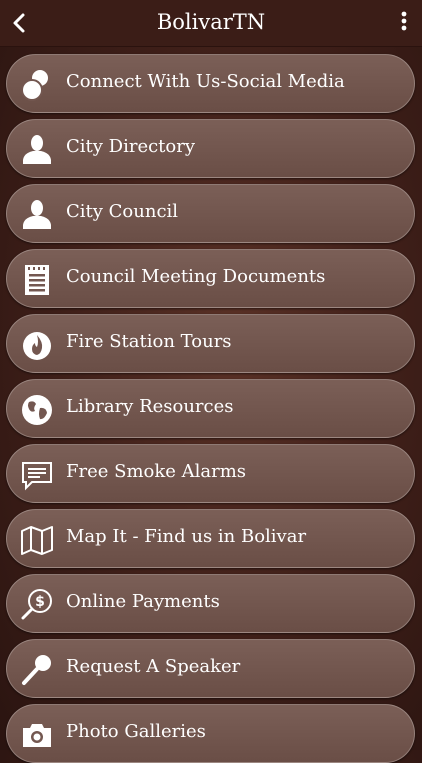 The width and height of the screenshot is (422, 763). What do you see at coordinates (37, 670) in the screenshot?
I see `microphone-icon` at bounding box center [37, 670].